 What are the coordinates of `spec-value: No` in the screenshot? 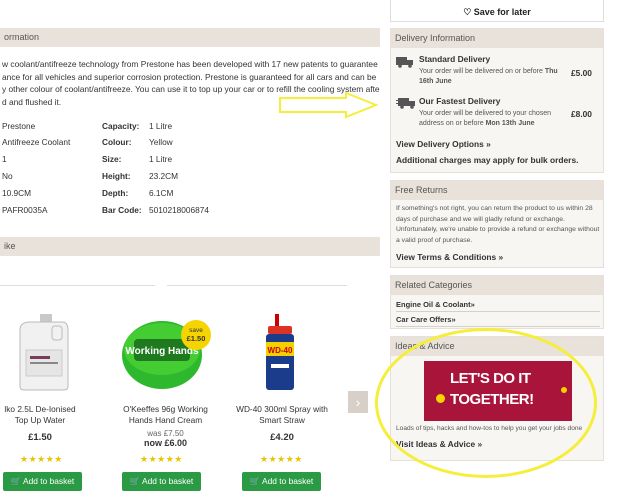 It's located at (7, 176).